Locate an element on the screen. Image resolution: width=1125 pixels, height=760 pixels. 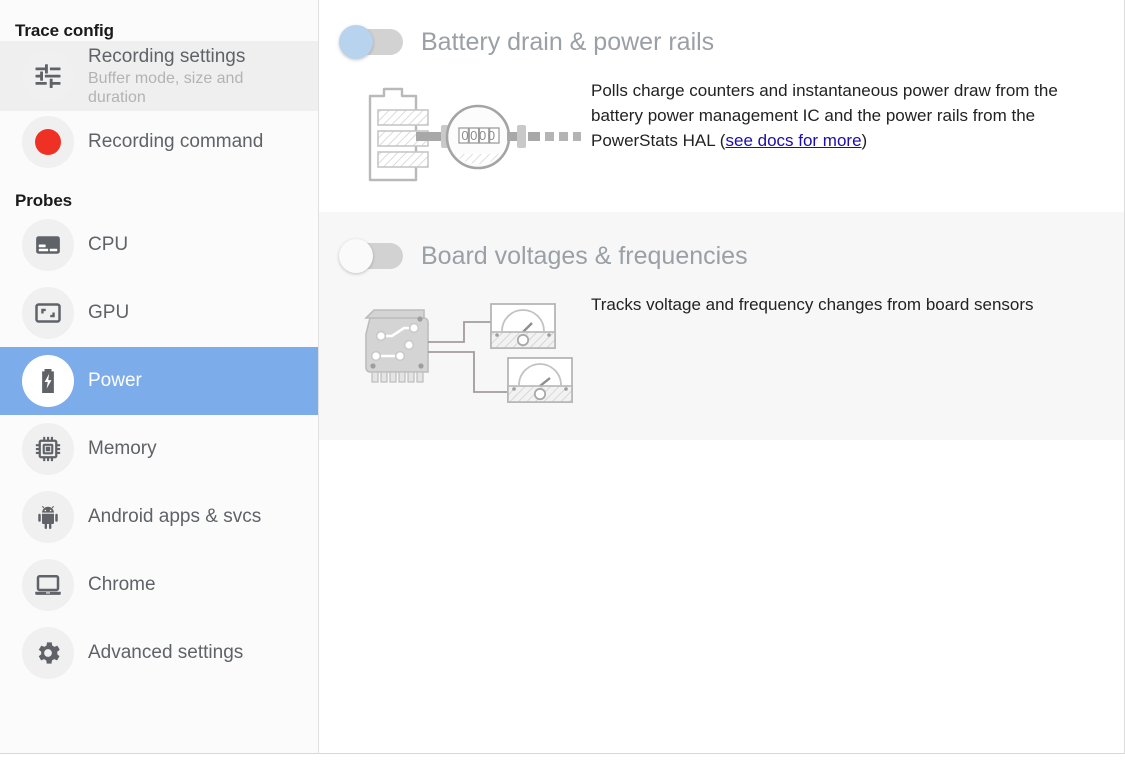
sidebar-item-memory-text: Memory is located at coordinates (122, 449).